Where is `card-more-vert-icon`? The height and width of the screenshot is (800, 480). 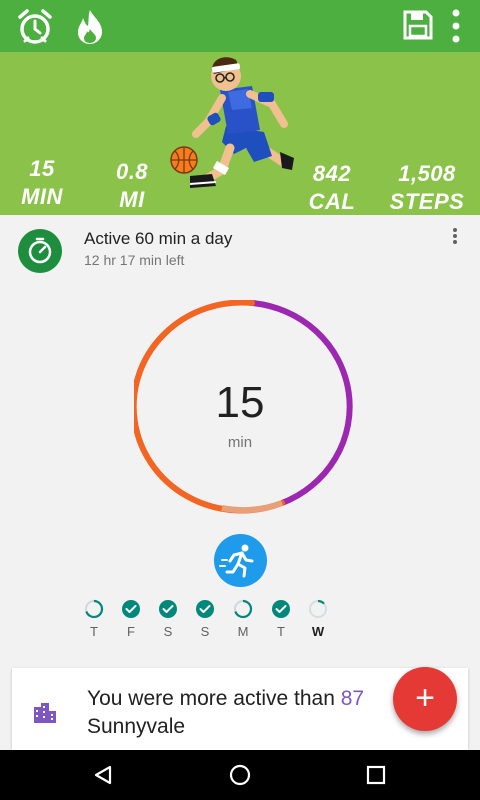
card-more-vert-icon is located at coordinates (455, 237).